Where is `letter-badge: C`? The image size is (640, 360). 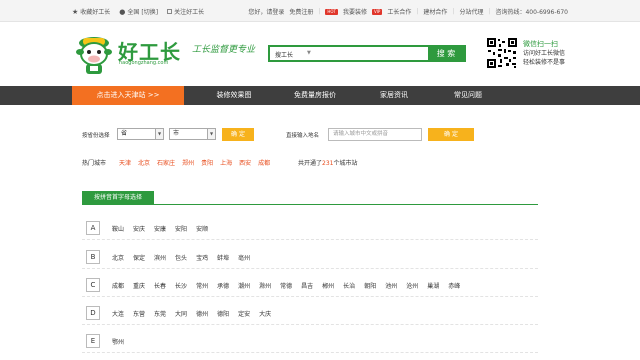 letter-badge: C is located at coordinates (93, 285).